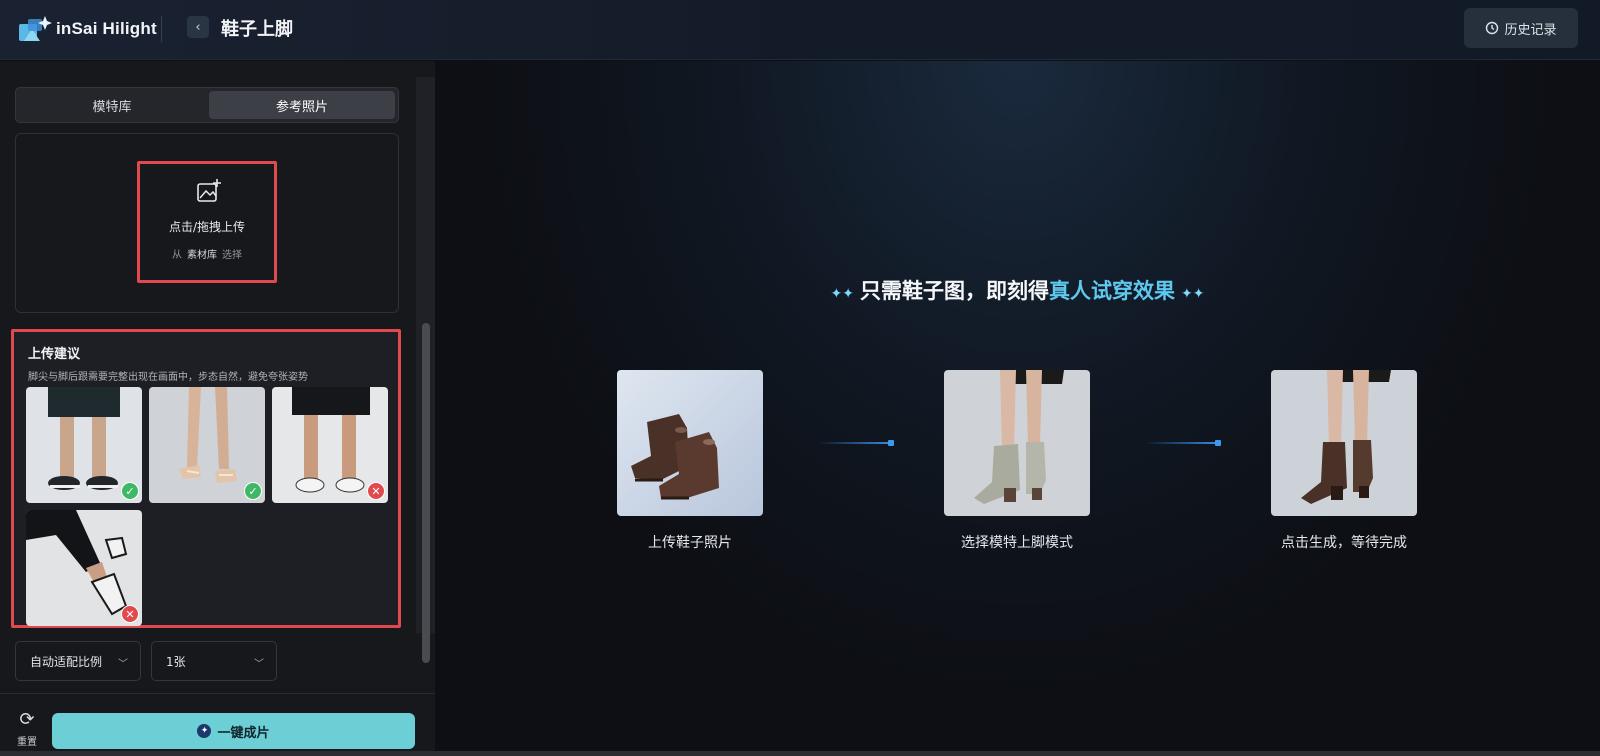 The height and width of the screenshot is (756, 1600). What do you see at coordinates (1112, 291) in the screenshot?
I see `hero-highlight: 真人试穿效果` at bounding box center [1112, 291].